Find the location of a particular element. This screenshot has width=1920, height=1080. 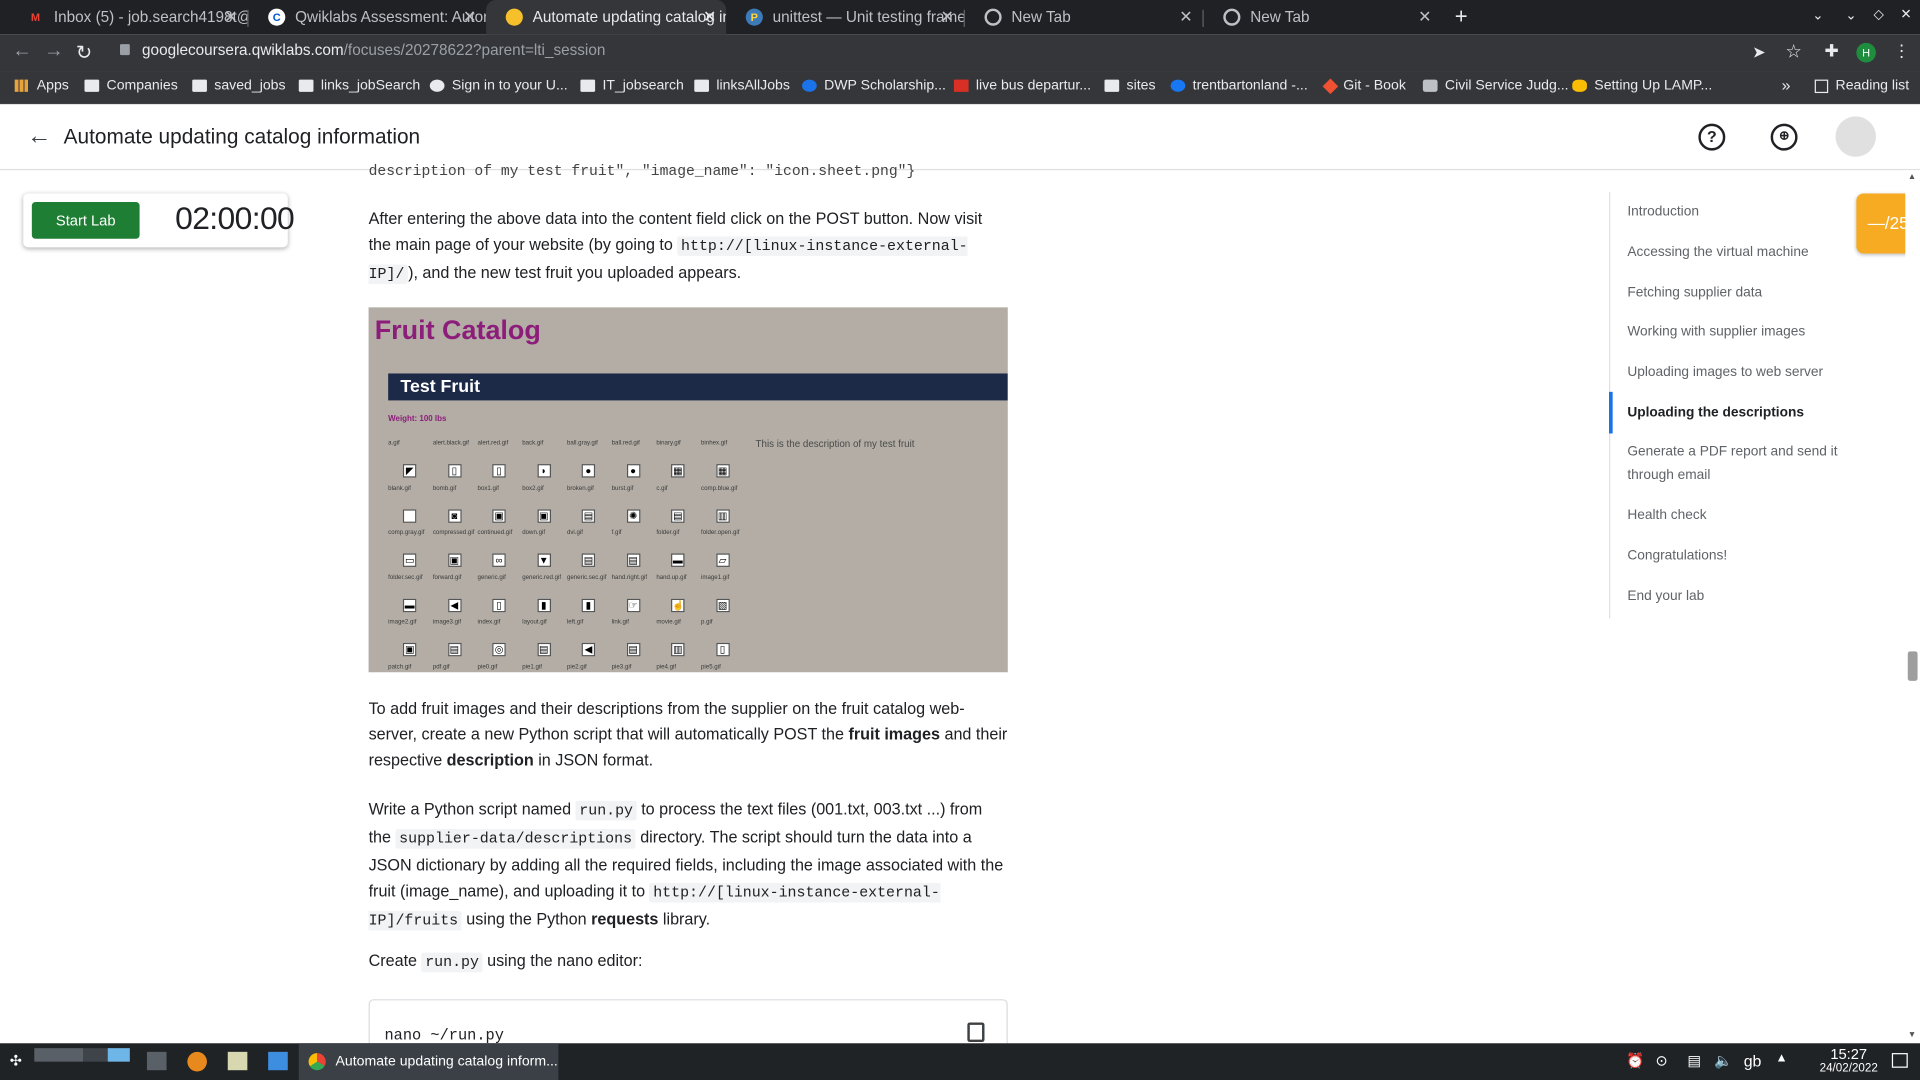

bookmark-companies: Companies is located at coordinates (131, 85).